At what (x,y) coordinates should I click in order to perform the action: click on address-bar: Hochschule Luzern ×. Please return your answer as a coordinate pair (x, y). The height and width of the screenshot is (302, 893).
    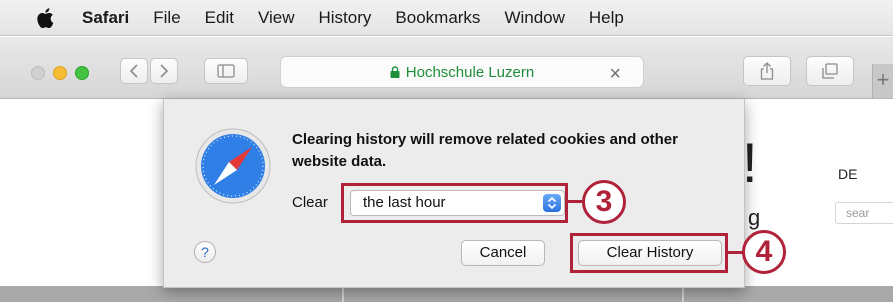
    Looking at the image, I should click on (462, 72).